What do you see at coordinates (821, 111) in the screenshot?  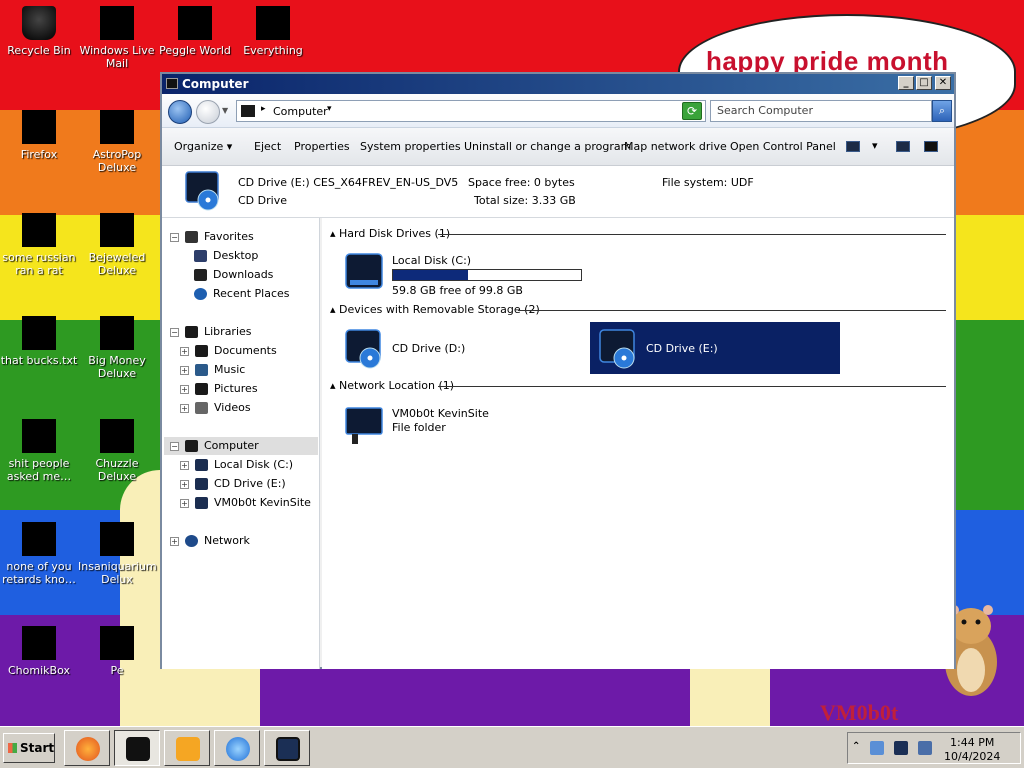 I see `search-input: Search Computer` at bounding box center [821, 111].